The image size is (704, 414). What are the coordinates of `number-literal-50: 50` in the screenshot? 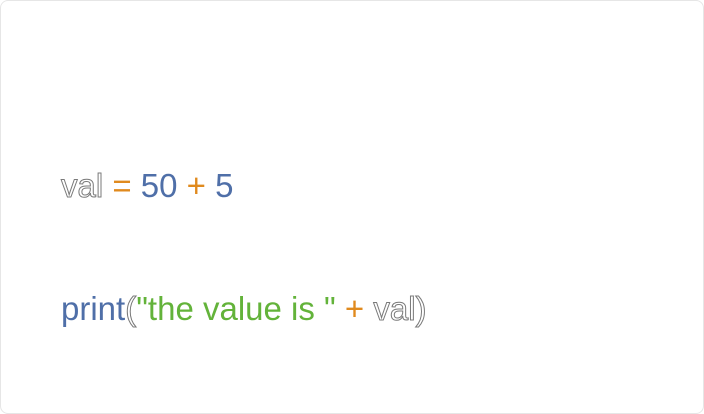 It's located at (159, 185).